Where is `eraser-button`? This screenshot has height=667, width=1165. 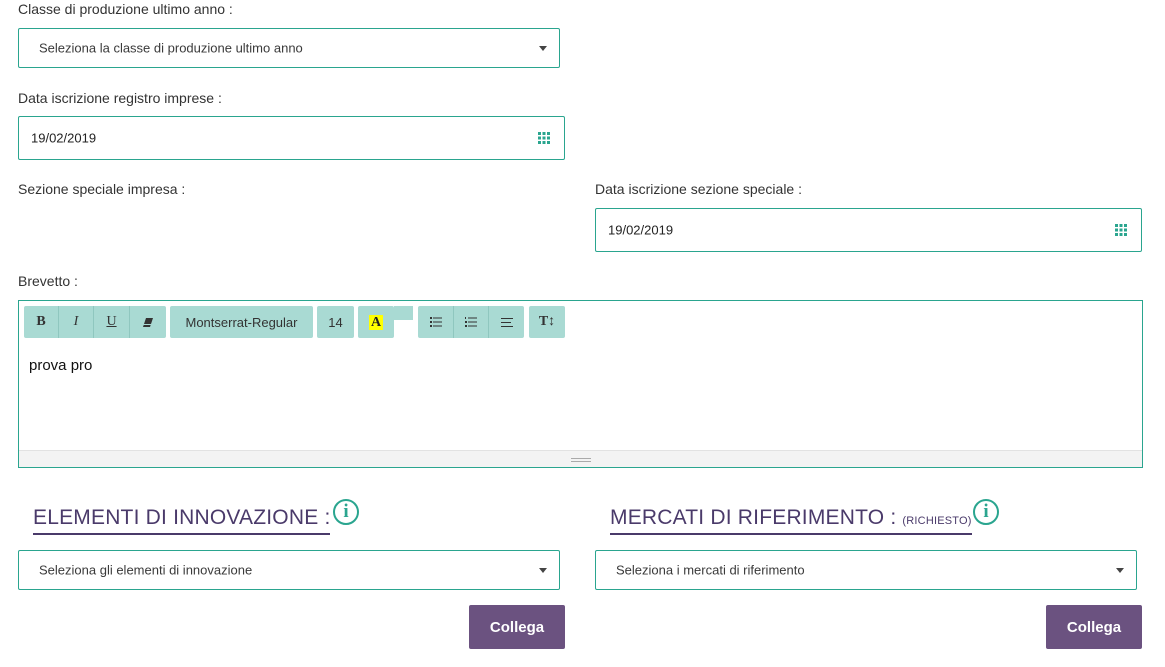
eraser-button is located at coordinates (147, 322).